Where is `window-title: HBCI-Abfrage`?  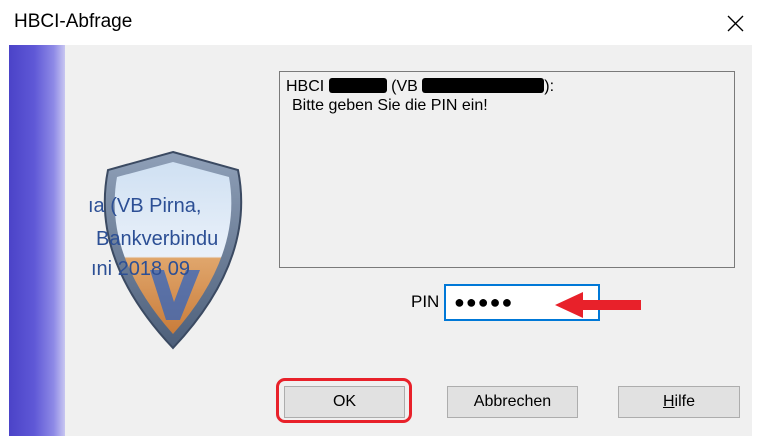
window-title: HBCI-Abfrage is located at coordinates (73, 21).